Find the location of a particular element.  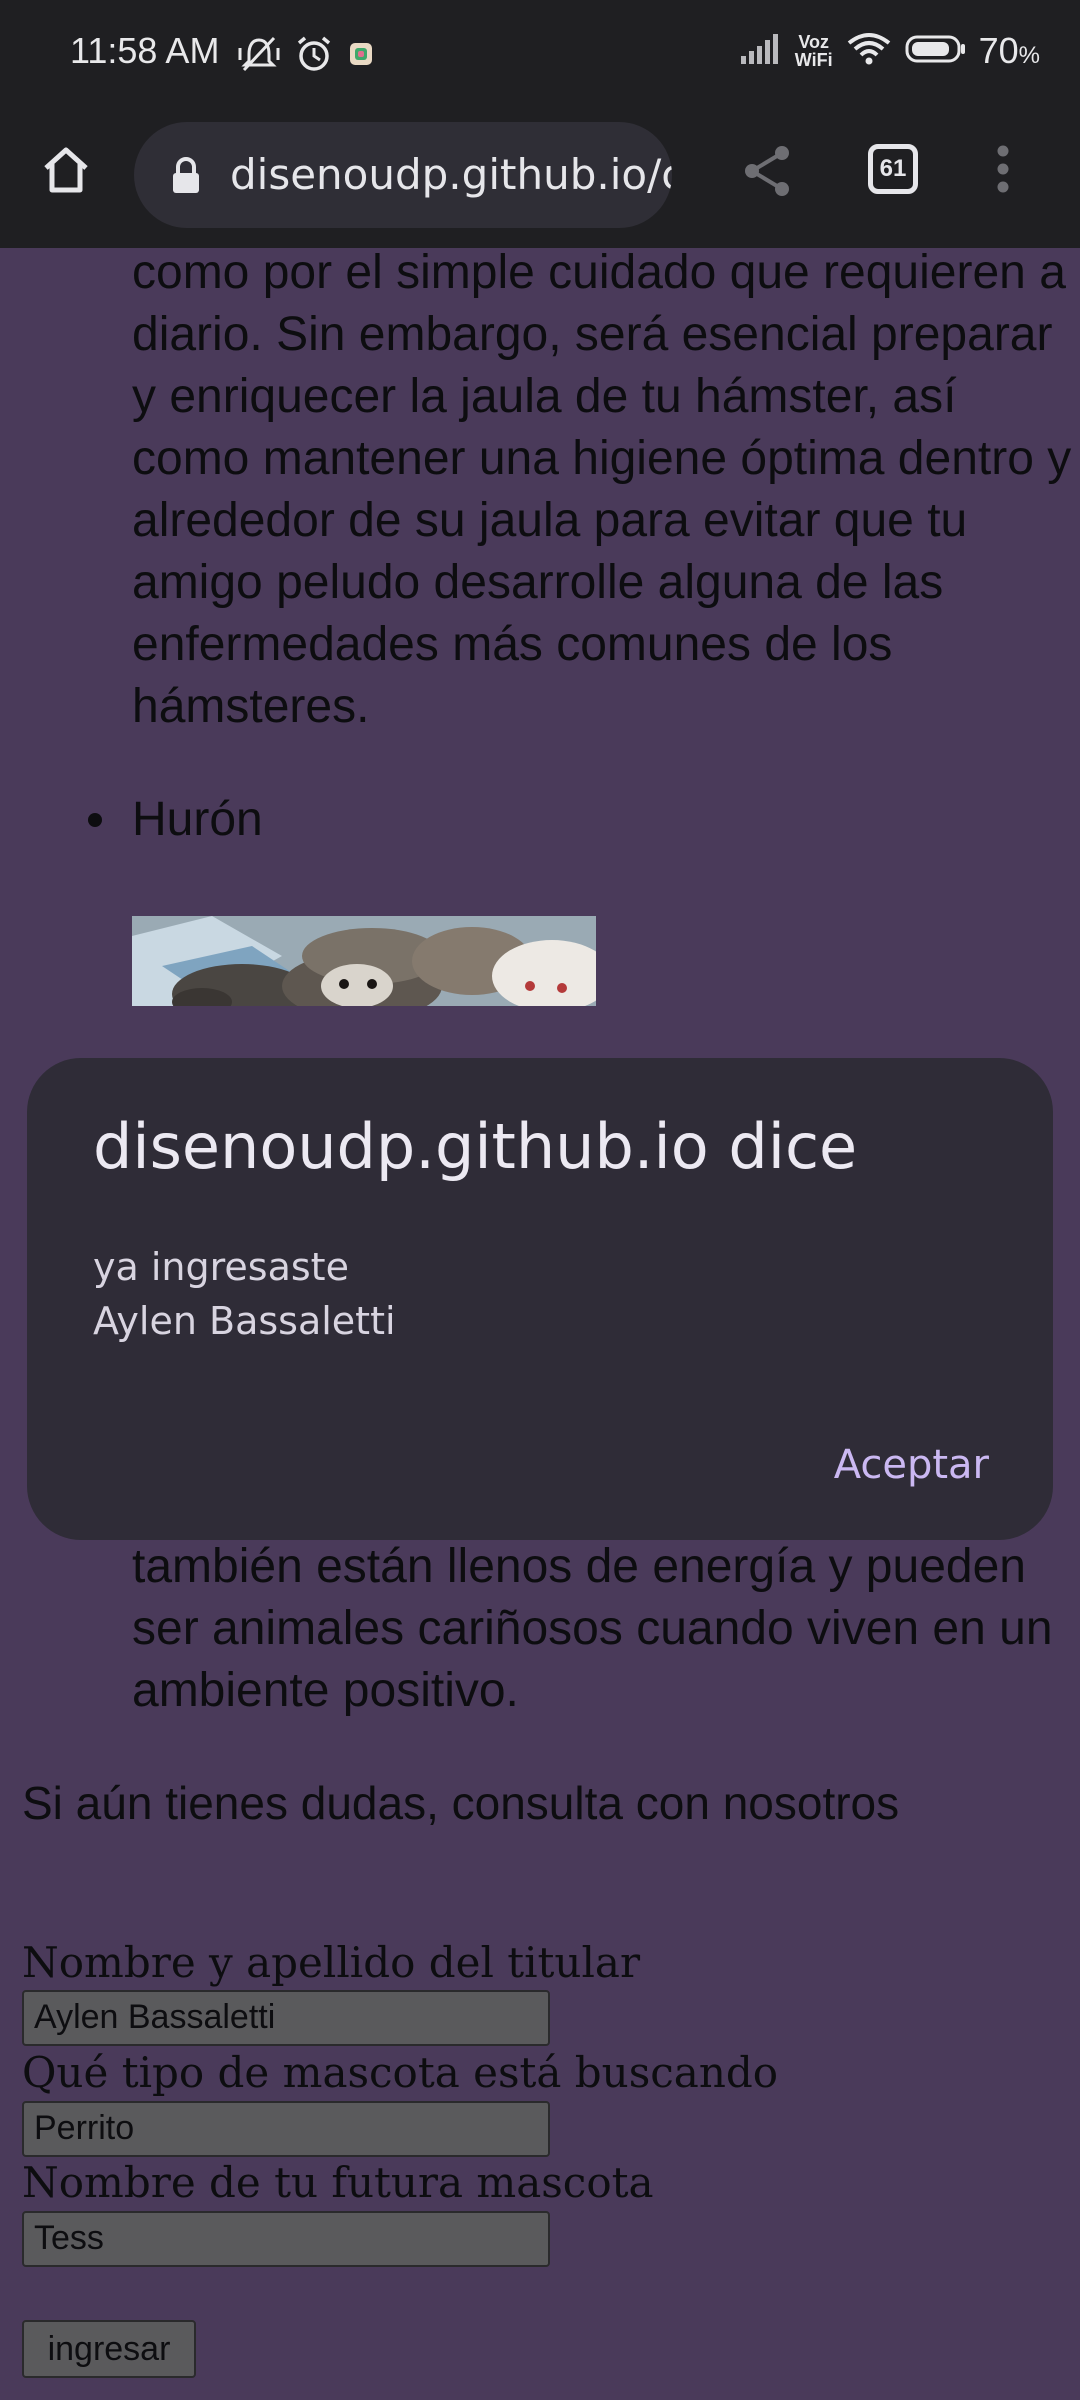

ingresar-button: ingresar is located at coordinates (109, 2349).